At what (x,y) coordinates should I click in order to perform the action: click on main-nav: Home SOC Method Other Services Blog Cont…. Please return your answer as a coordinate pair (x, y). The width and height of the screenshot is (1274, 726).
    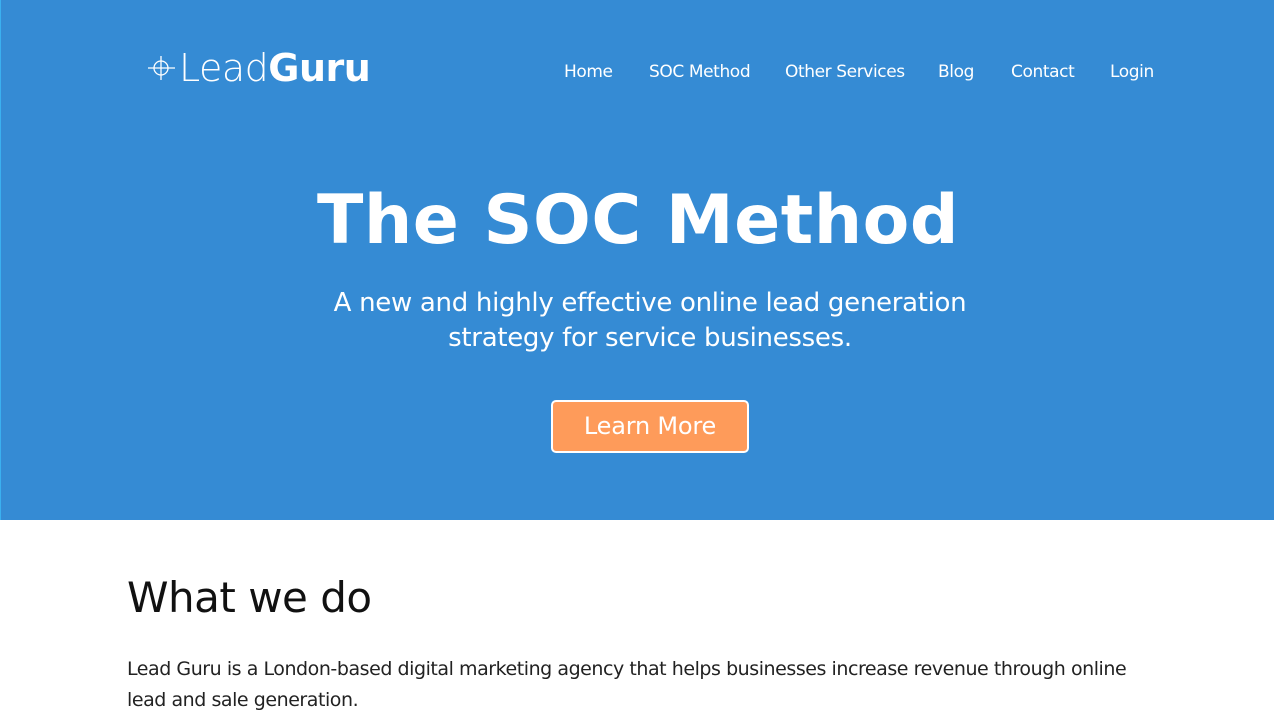
    Looking at the image, I should click on (637, 72).